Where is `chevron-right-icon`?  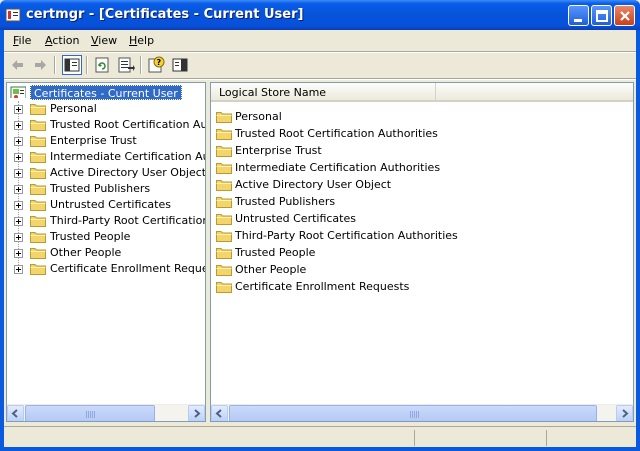
chevron-right-icon is located at coordinates (197, 413).